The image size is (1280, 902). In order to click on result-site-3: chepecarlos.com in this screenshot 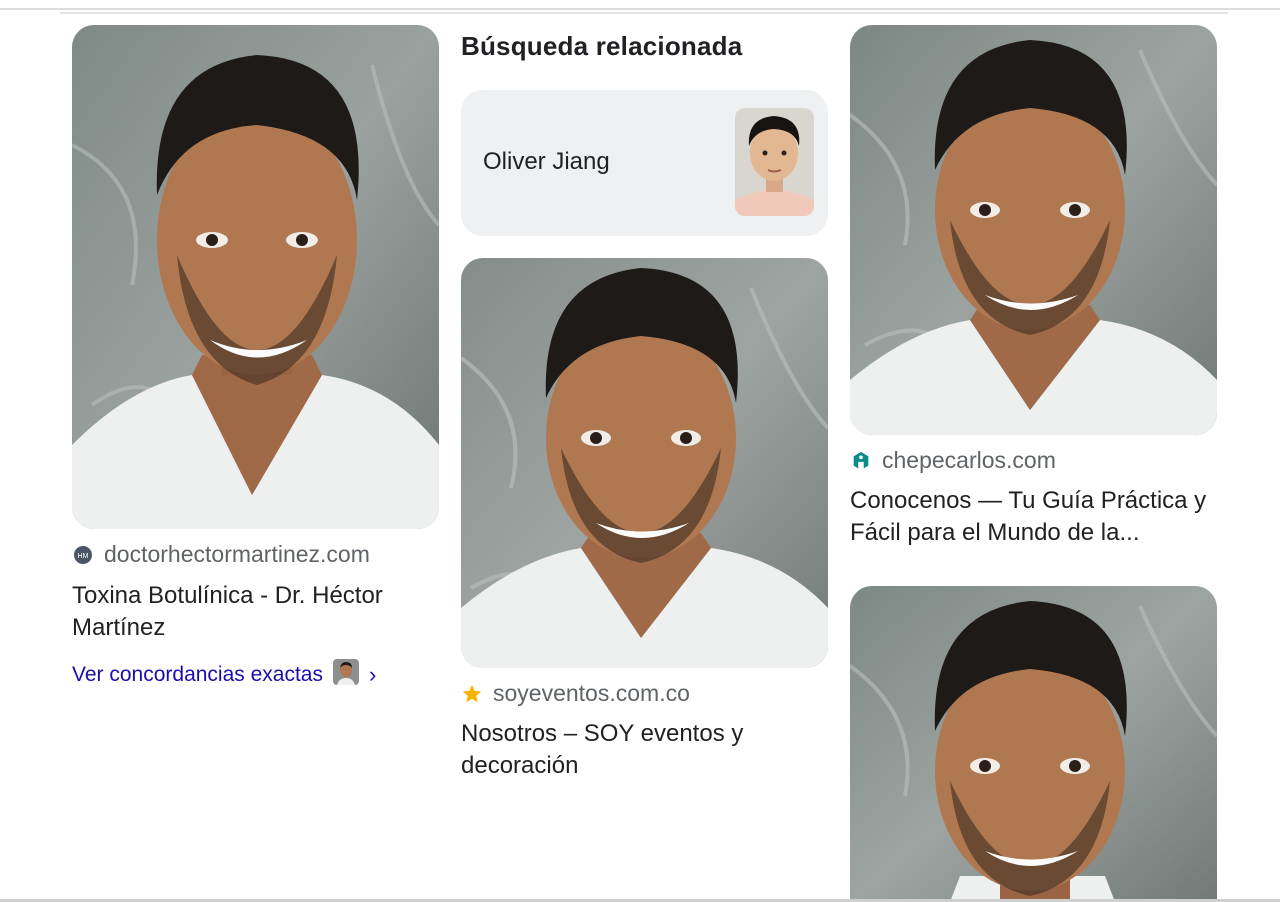, I will do `click(953, 460)`.